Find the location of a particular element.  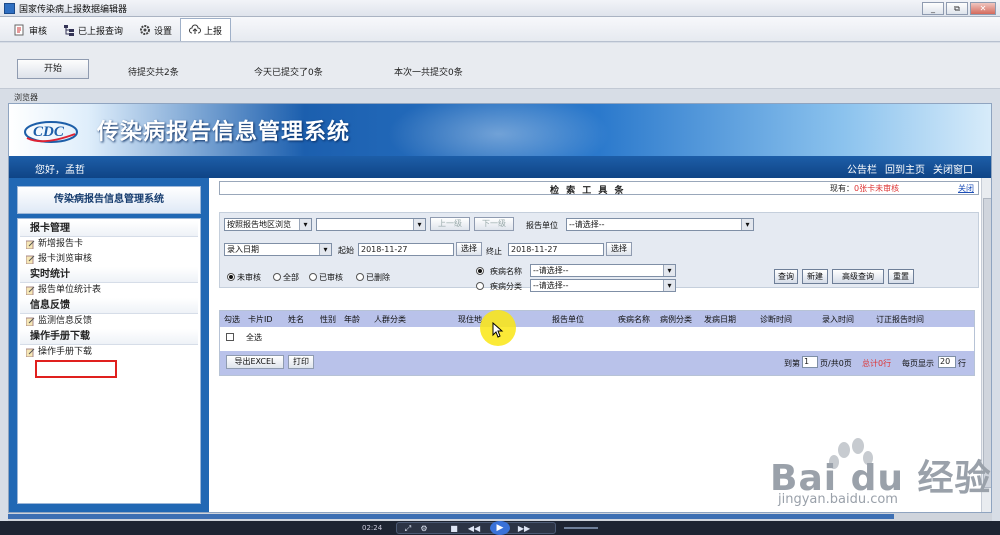

menu-item-card-review-label: 报卡浏览审核 is located at coordinates (65, 259).